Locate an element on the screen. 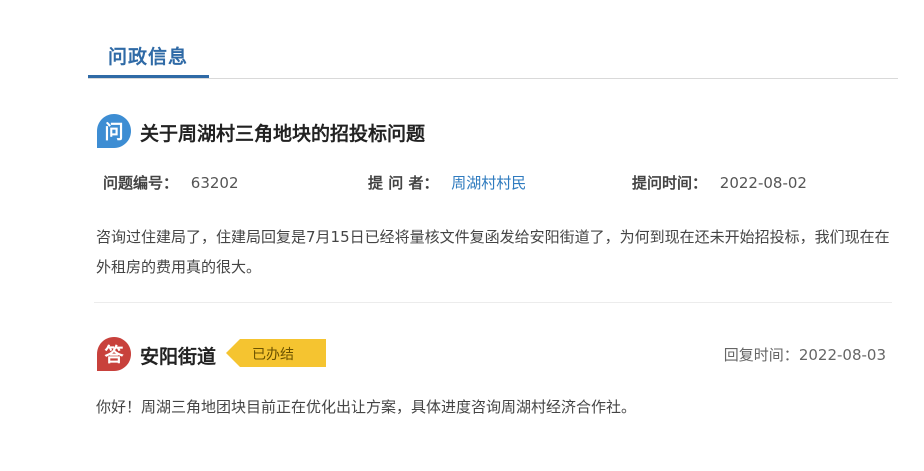 Image resolution: width=924 pixels, height=471 pixels. answer-icon-char: 答 is located at coordinates (114, 354).